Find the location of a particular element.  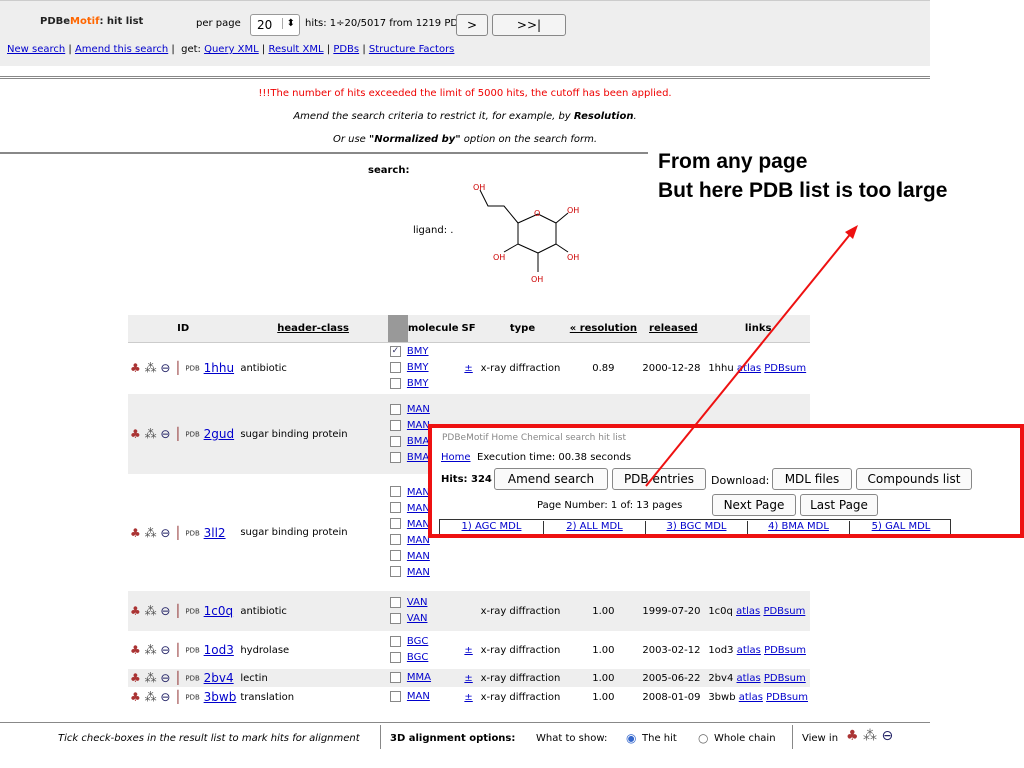

col-header-class: header-class is located at coordinates (313, 329).